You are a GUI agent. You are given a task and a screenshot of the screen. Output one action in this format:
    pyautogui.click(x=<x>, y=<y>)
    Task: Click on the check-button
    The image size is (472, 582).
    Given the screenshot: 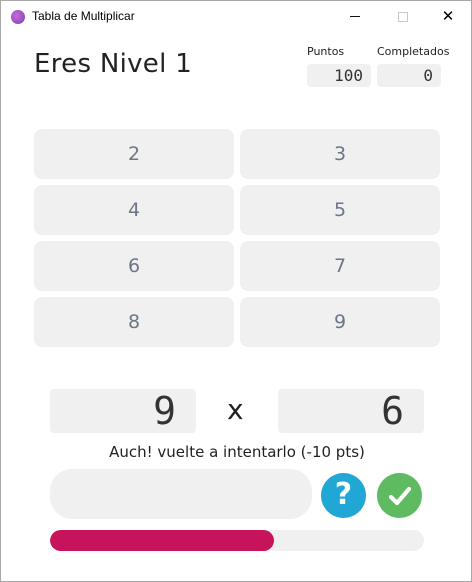 What is the action you would take?
    pyautogui.click(x=399, y=495)
    